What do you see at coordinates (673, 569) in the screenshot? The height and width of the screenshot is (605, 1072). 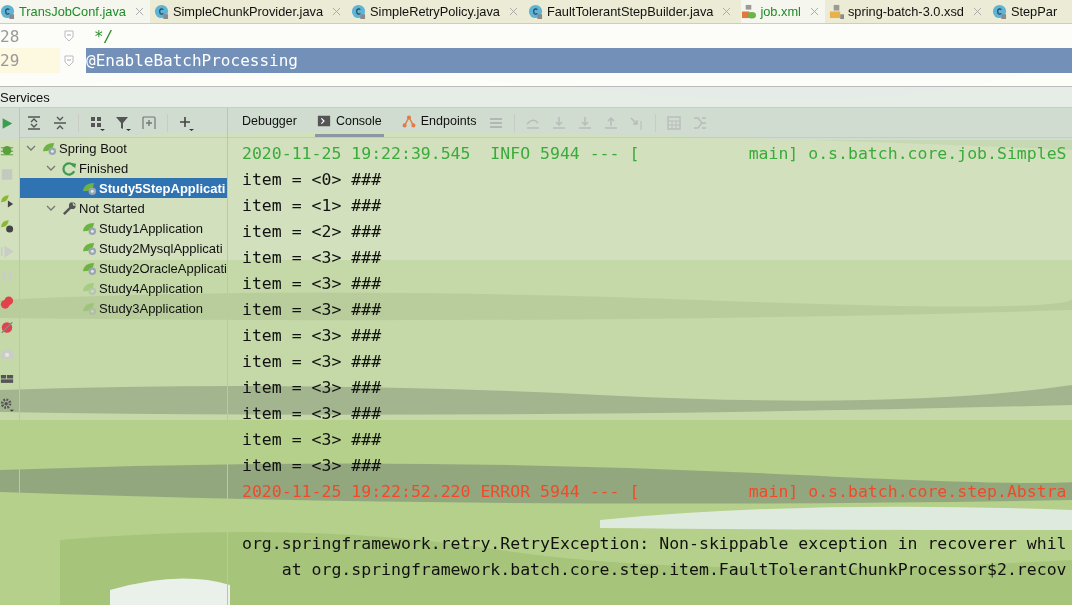 I see `log-line: at org.springframework.batch.core.step.item.FaultTolerantChunkProcessor$2.recov` at bounding box center [673, 569].